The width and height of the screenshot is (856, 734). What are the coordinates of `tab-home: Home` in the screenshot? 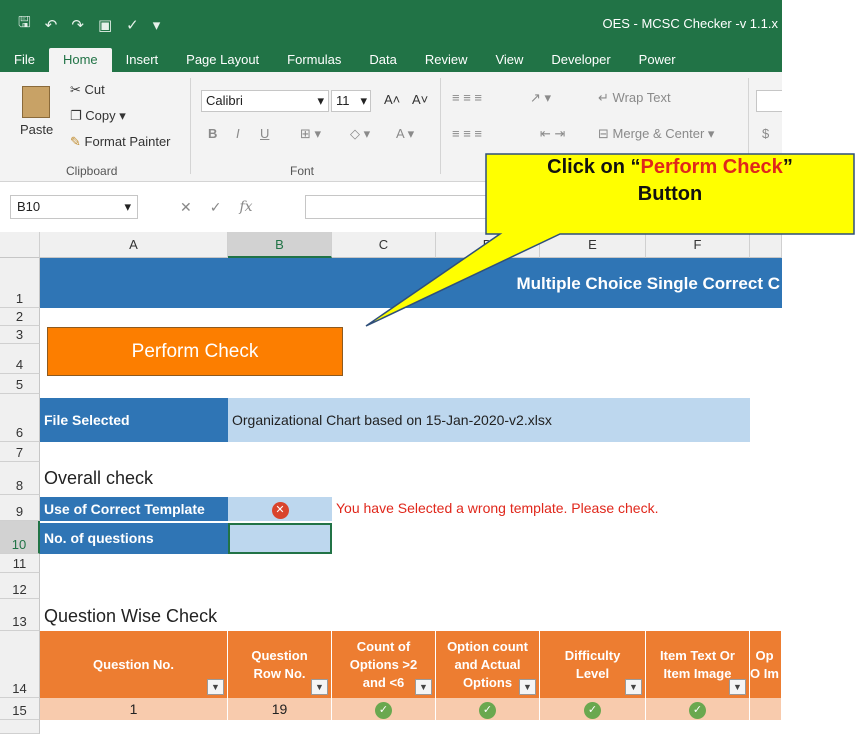 It's located at (80, 60).